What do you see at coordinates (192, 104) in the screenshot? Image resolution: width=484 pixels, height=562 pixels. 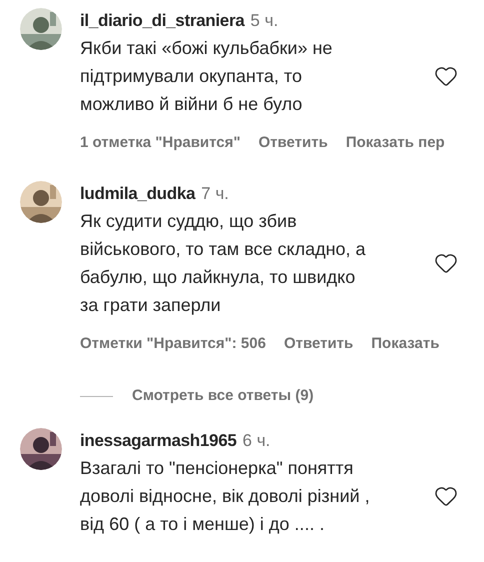 I see `comment-text: можливо й війни б не було` at bounding box center [192, 104].